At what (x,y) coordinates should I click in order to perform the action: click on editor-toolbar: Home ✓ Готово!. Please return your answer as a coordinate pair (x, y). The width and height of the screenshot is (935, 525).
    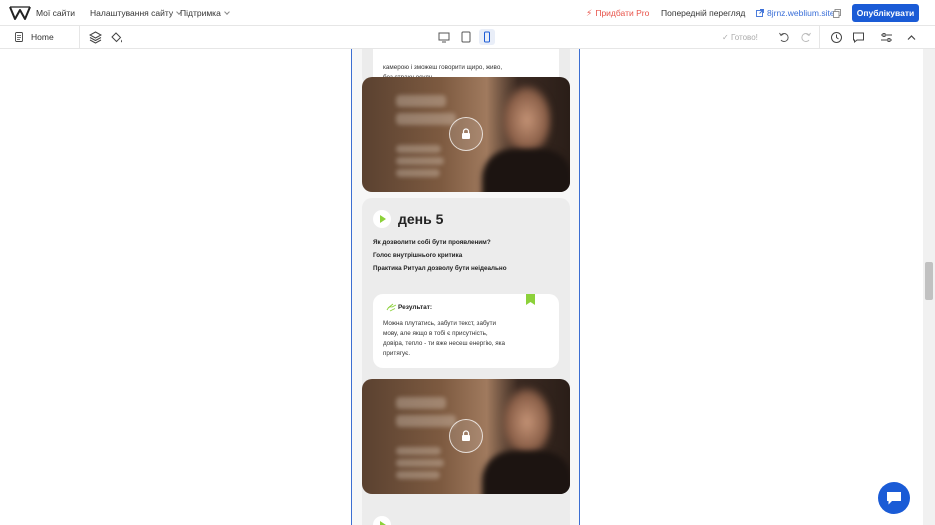
    Looking at the image, I should click on (467, 37).